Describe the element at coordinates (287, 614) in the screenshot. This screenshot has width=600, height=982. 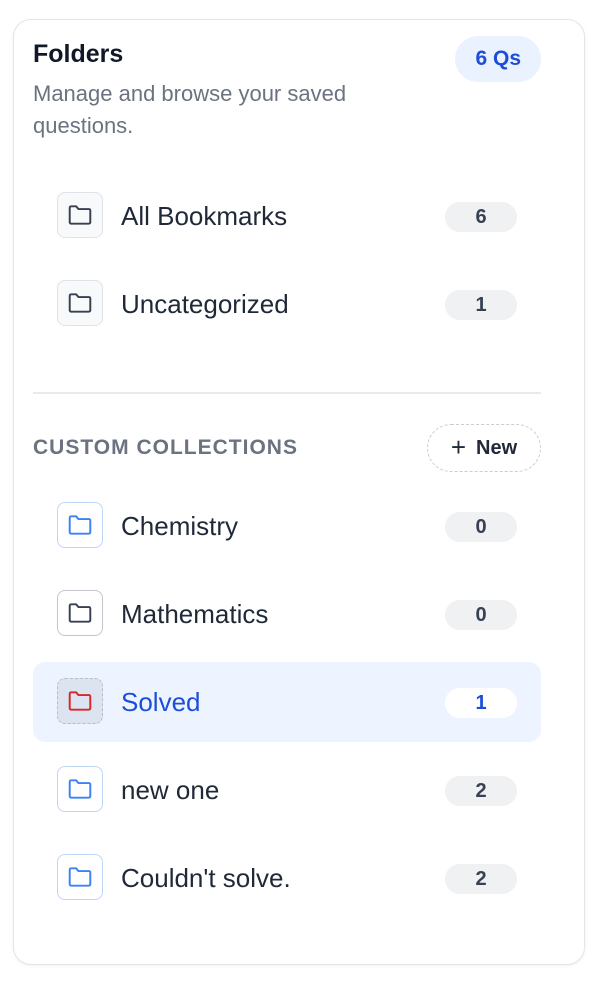
I see `collection-item-mathematics: Mathematics 0` at that location.